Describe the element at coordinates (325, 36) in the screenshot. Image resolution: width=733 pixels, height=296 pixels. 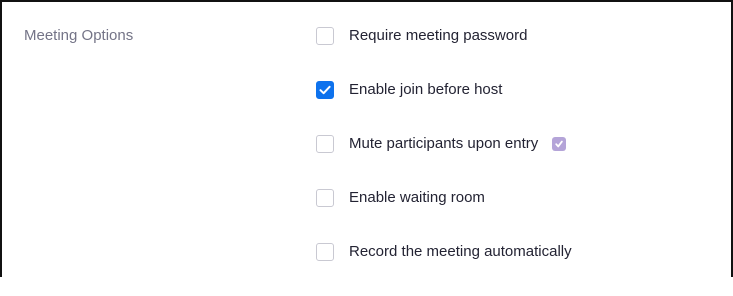
I see `checkbox-require-password` at that location.